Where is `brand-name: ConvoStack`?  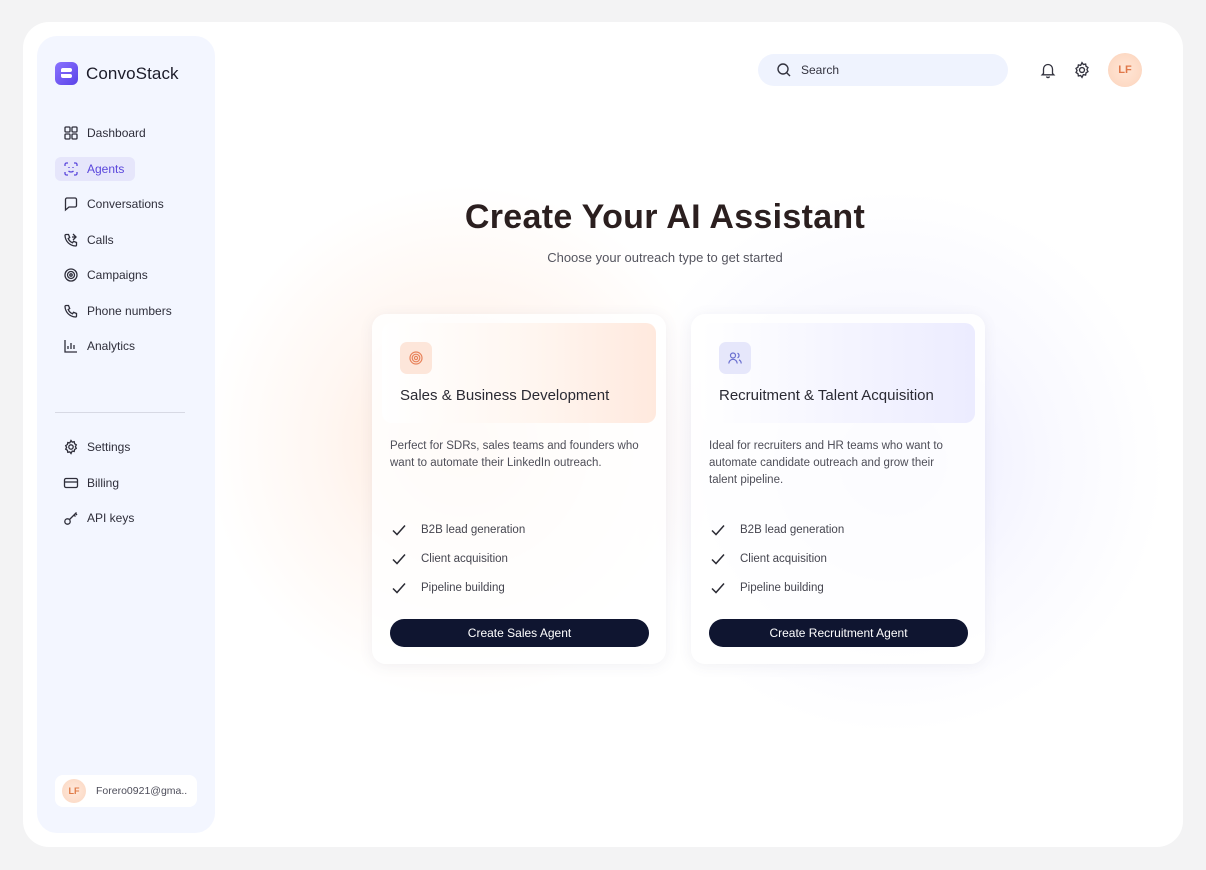 brand-name: ConvoStack is located at coordinates (132, 73).